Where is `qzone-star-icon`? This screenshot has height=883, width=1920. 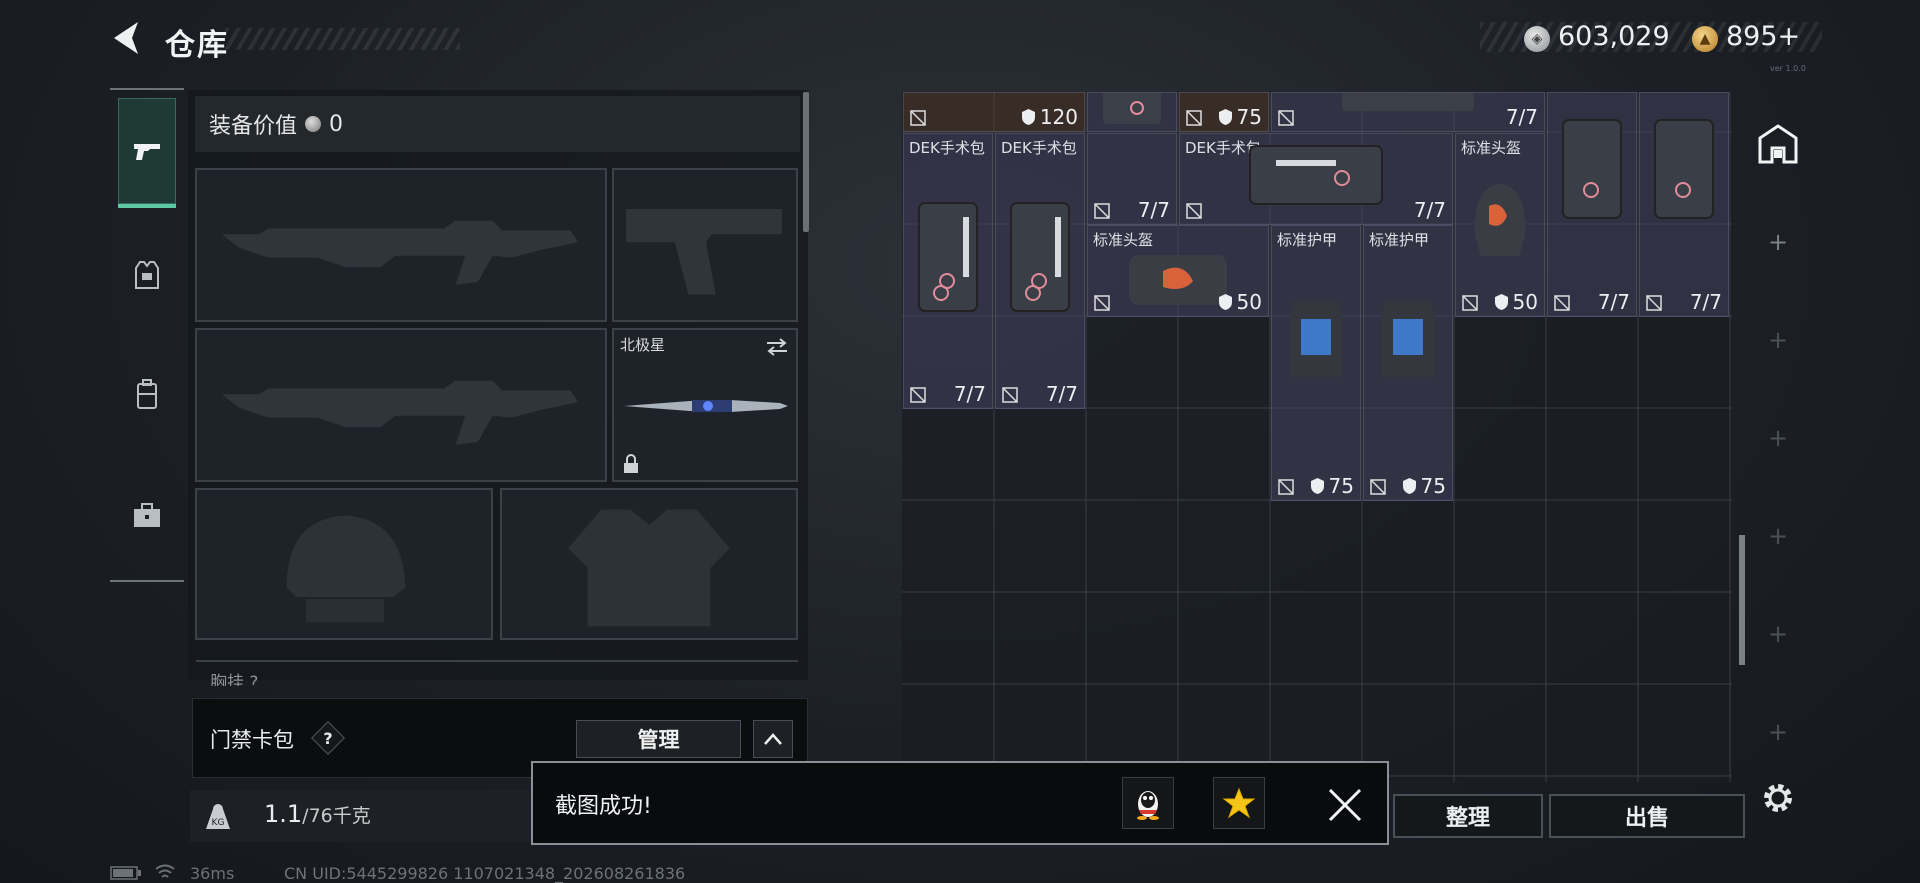
qzone-star-icon is located at coordinates (1239, 803).